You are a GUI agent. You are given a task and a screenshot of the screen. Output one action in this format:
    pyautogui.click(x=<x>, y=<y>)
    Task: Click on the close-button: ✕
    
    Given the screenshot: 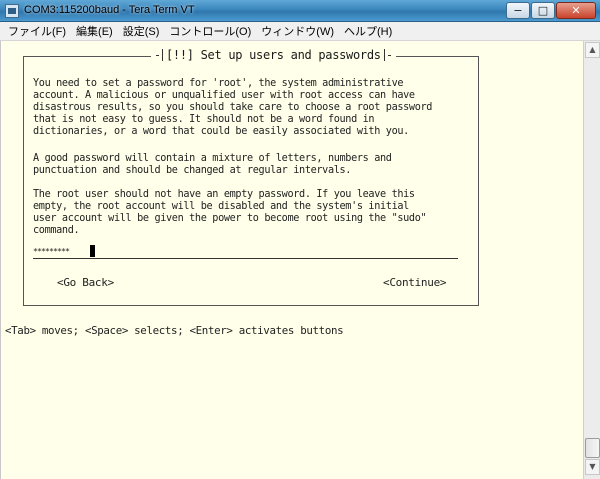 What is the action you would take?
    pyautogui.click(x=576, y=10)
    